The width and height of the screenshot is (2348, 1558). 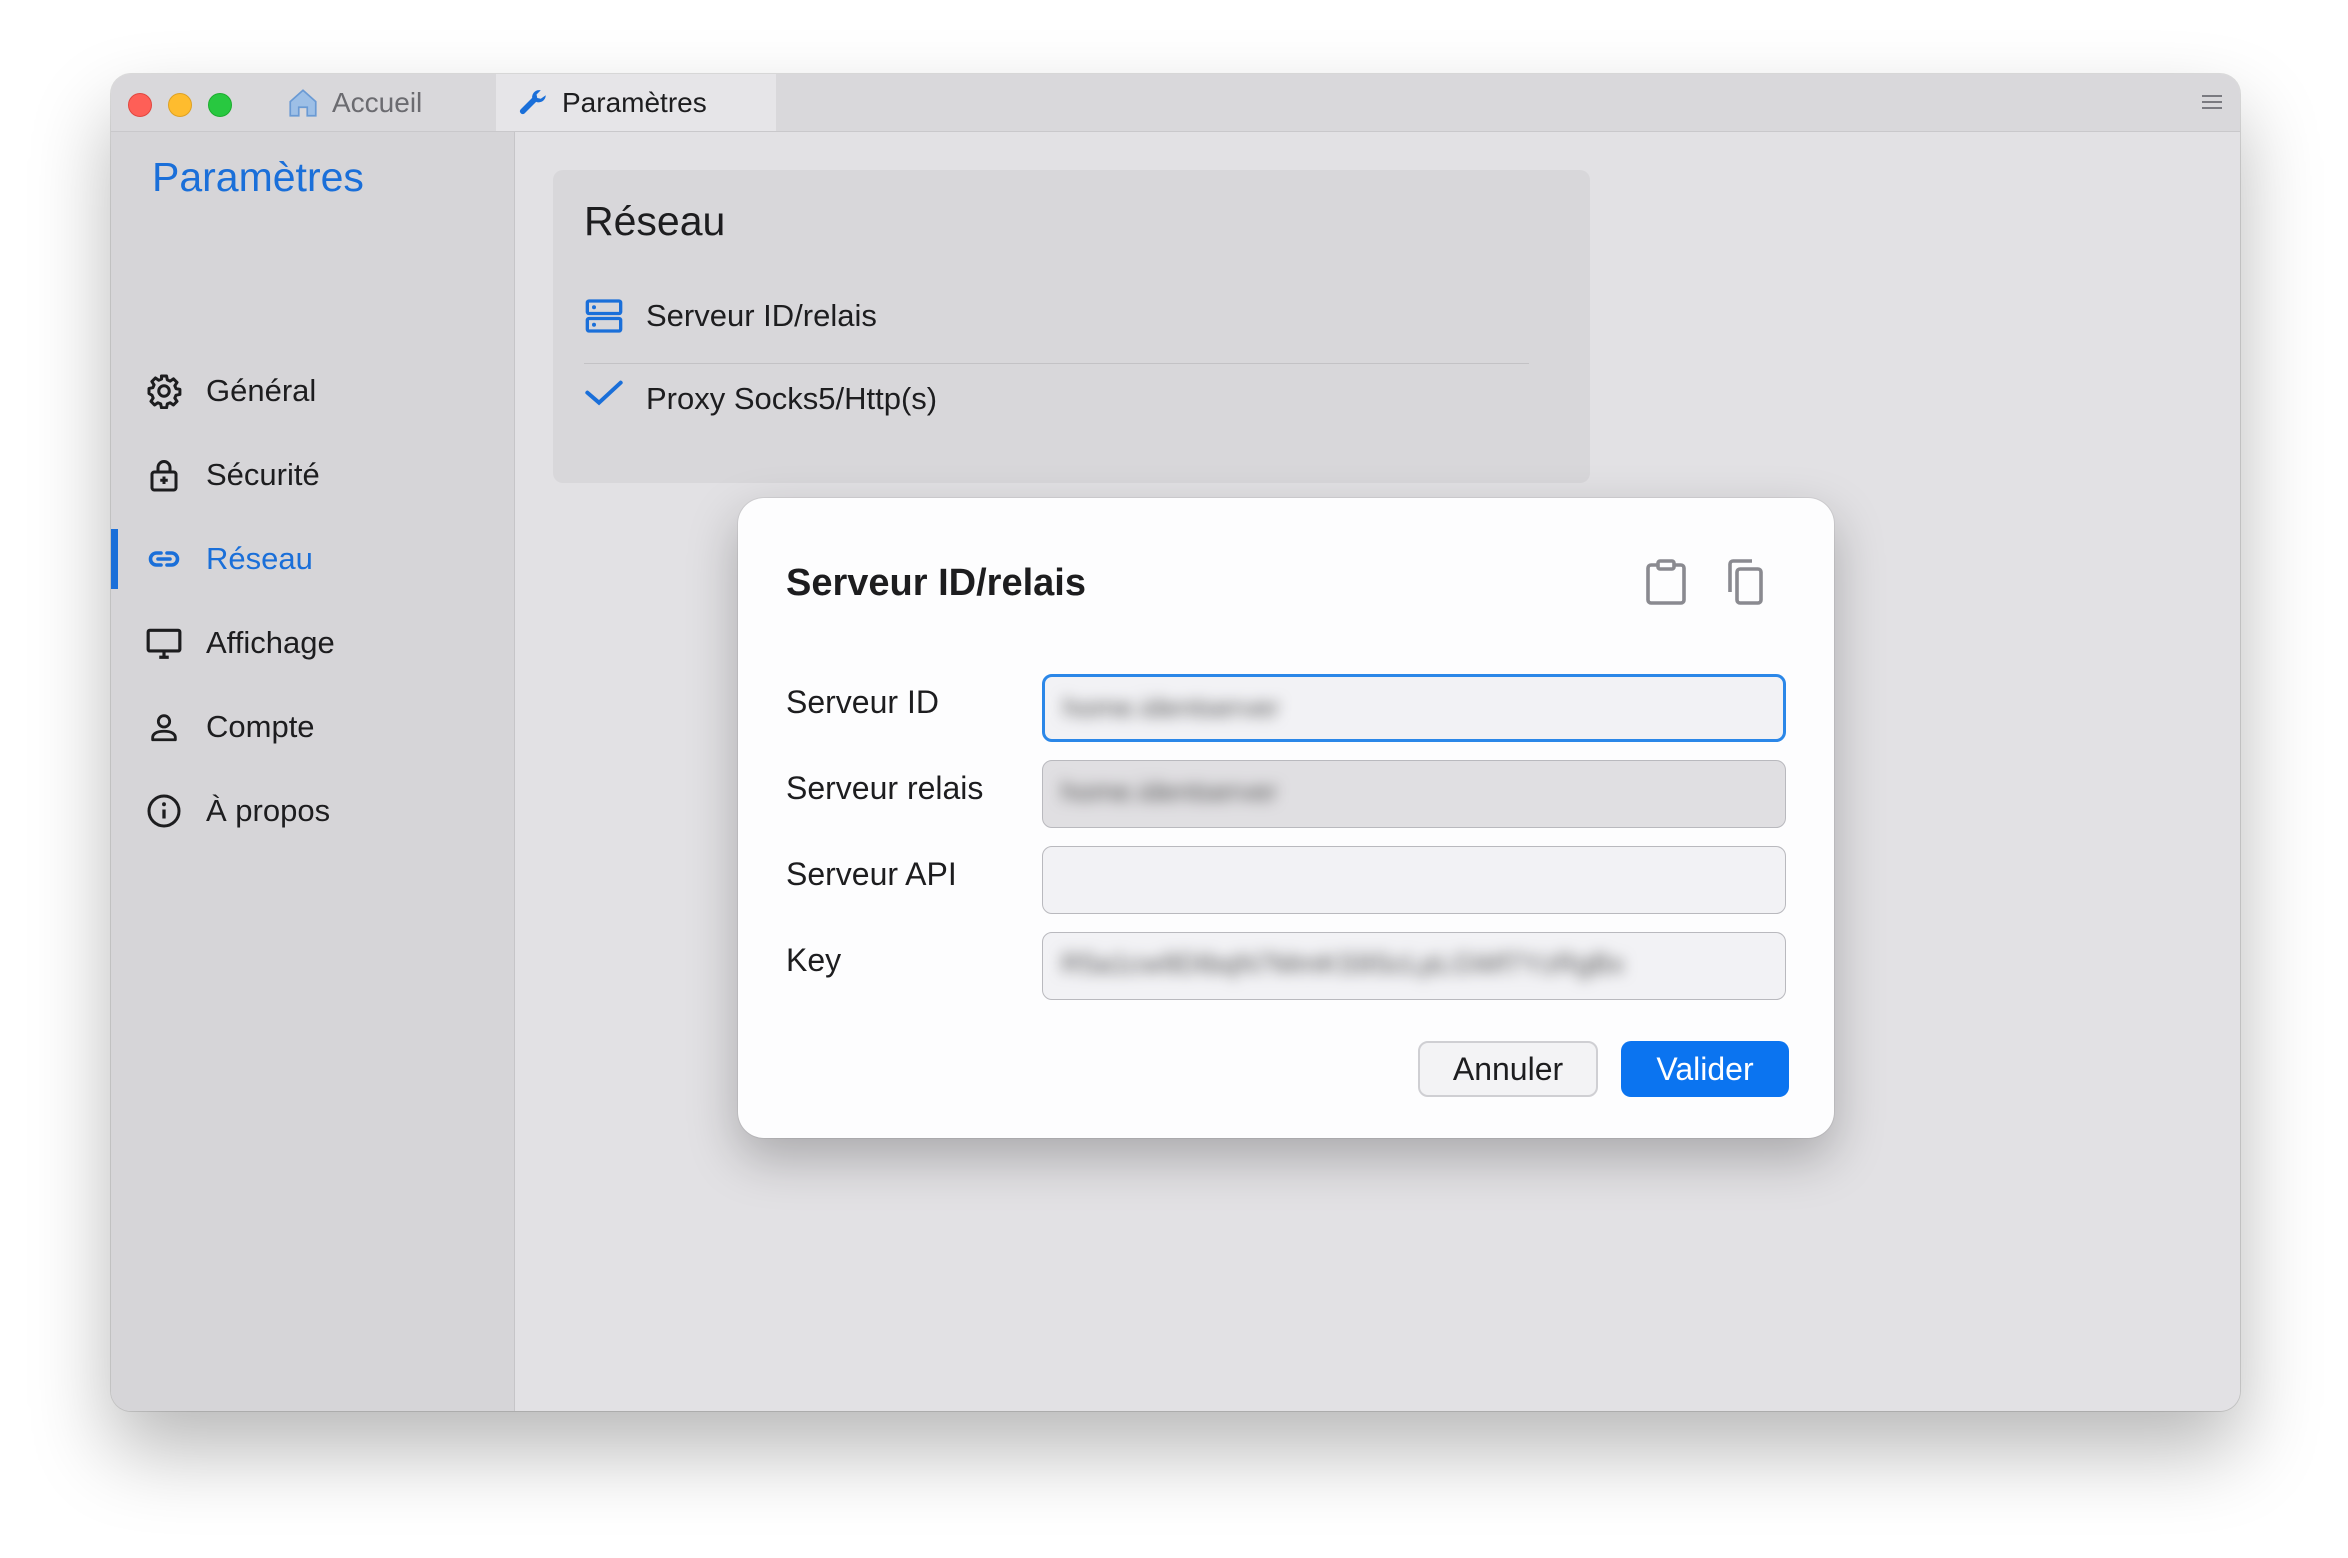 I want to click on menu-item-label: Proxy Socks5/Http(s), so click(x=792, y=398).